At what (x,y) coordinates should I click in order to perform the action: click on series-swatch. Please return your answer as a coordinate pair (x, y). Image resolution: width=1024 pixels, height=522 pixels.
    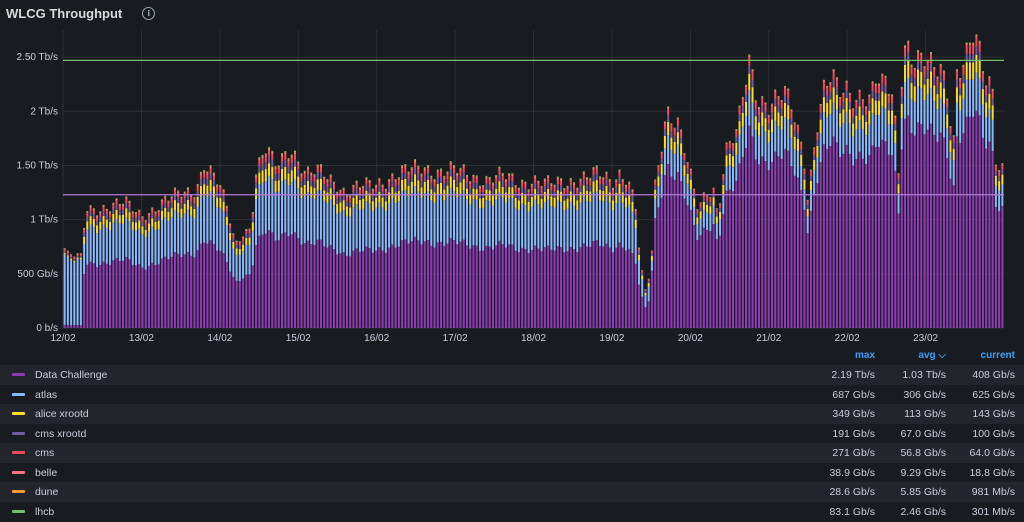
    Looking at the image, I should click on (18, 511).